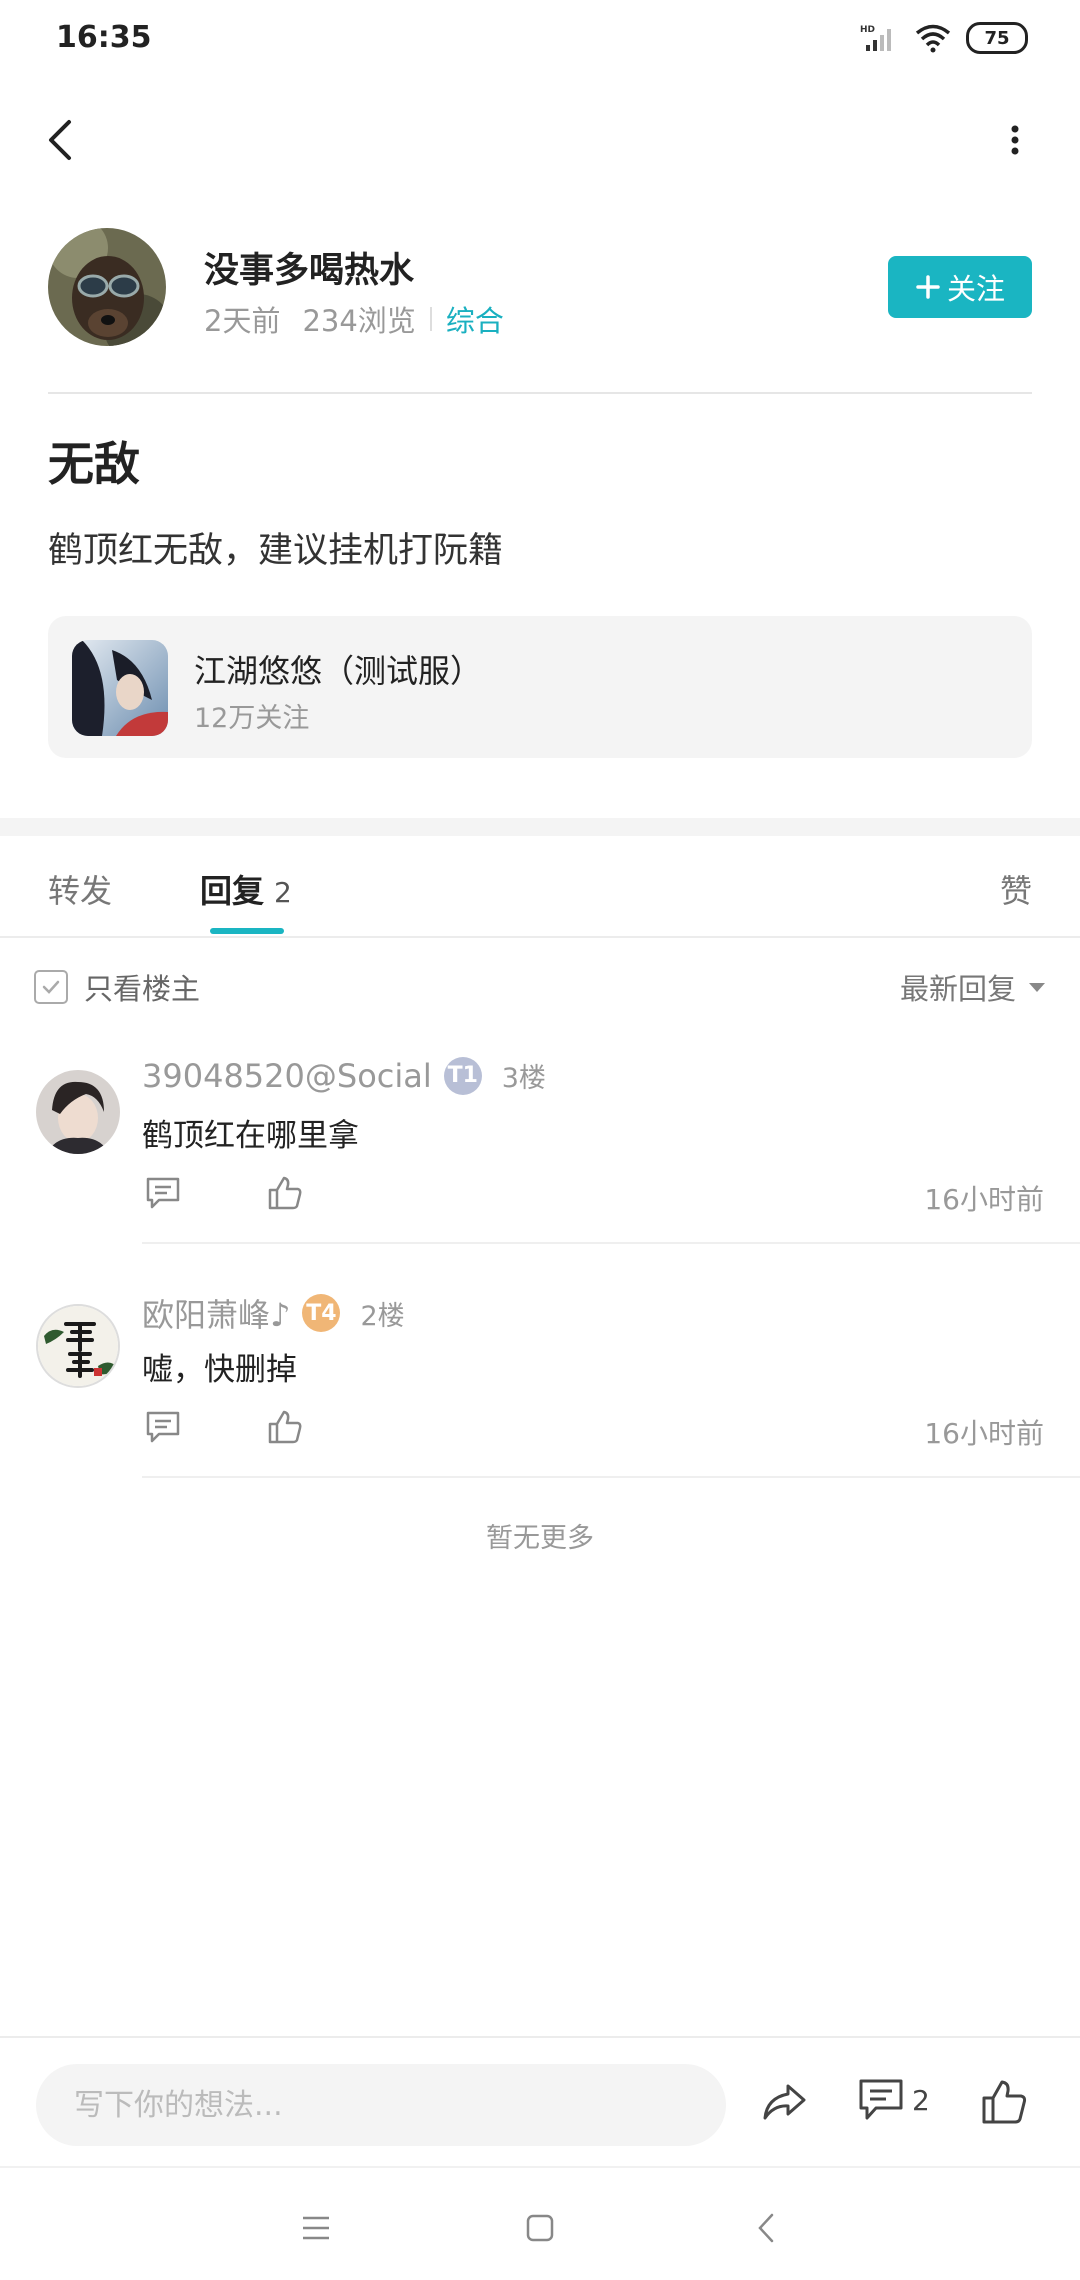 Image resolution: width=1080 pixels, height=2280 pixels. I want to click on floor-number: 3楼, so click(523, 1078).